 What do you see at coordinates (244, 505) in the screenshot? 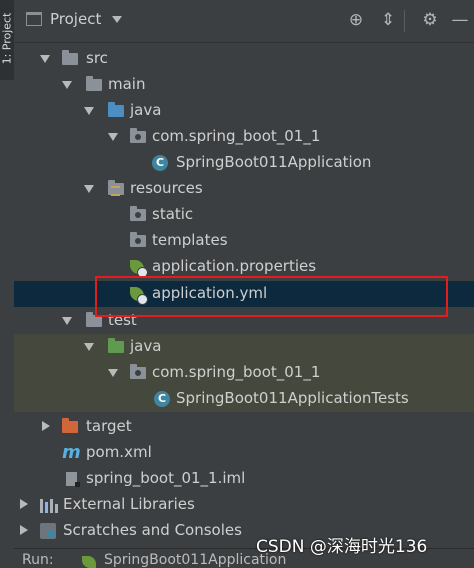
I see `tree-row-external-libraries: External Libraries` at bounding box center [244, 505].